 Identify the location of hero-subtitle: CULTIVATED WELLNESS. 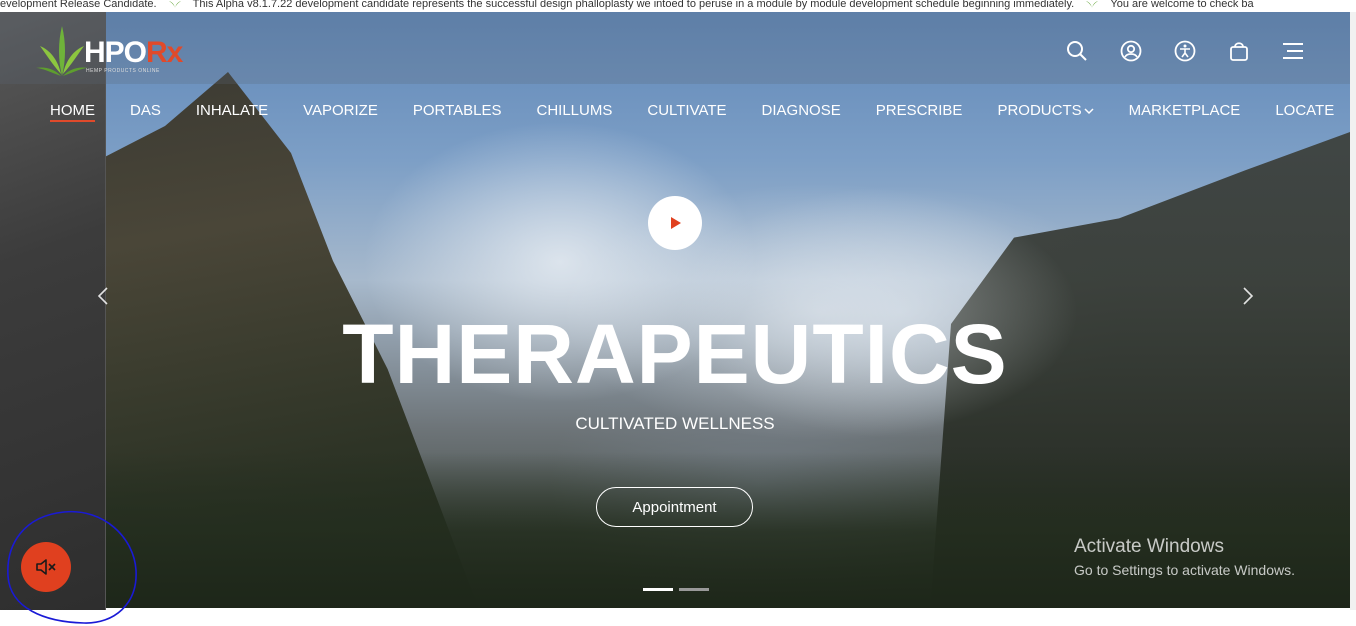
(675, 423).